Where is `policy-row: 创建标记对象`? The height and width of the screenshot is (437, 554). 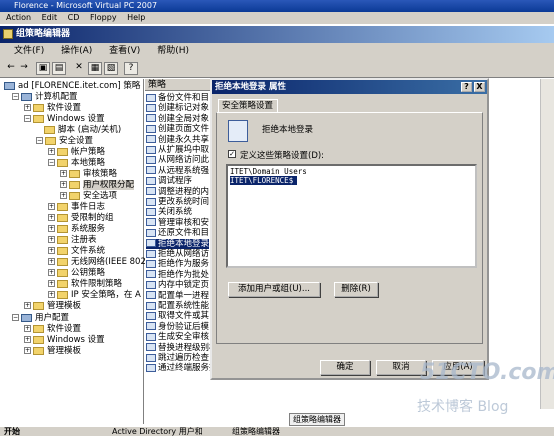
policy-row: 创建标记对象 is located at coordinates (177, 108).